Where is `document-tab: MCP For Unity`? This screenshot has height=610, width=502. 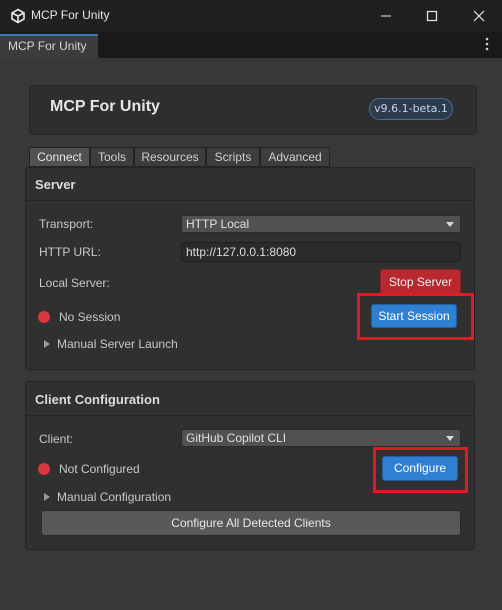
document-tab: MCP For Unity is located at coordinates (49, 46).